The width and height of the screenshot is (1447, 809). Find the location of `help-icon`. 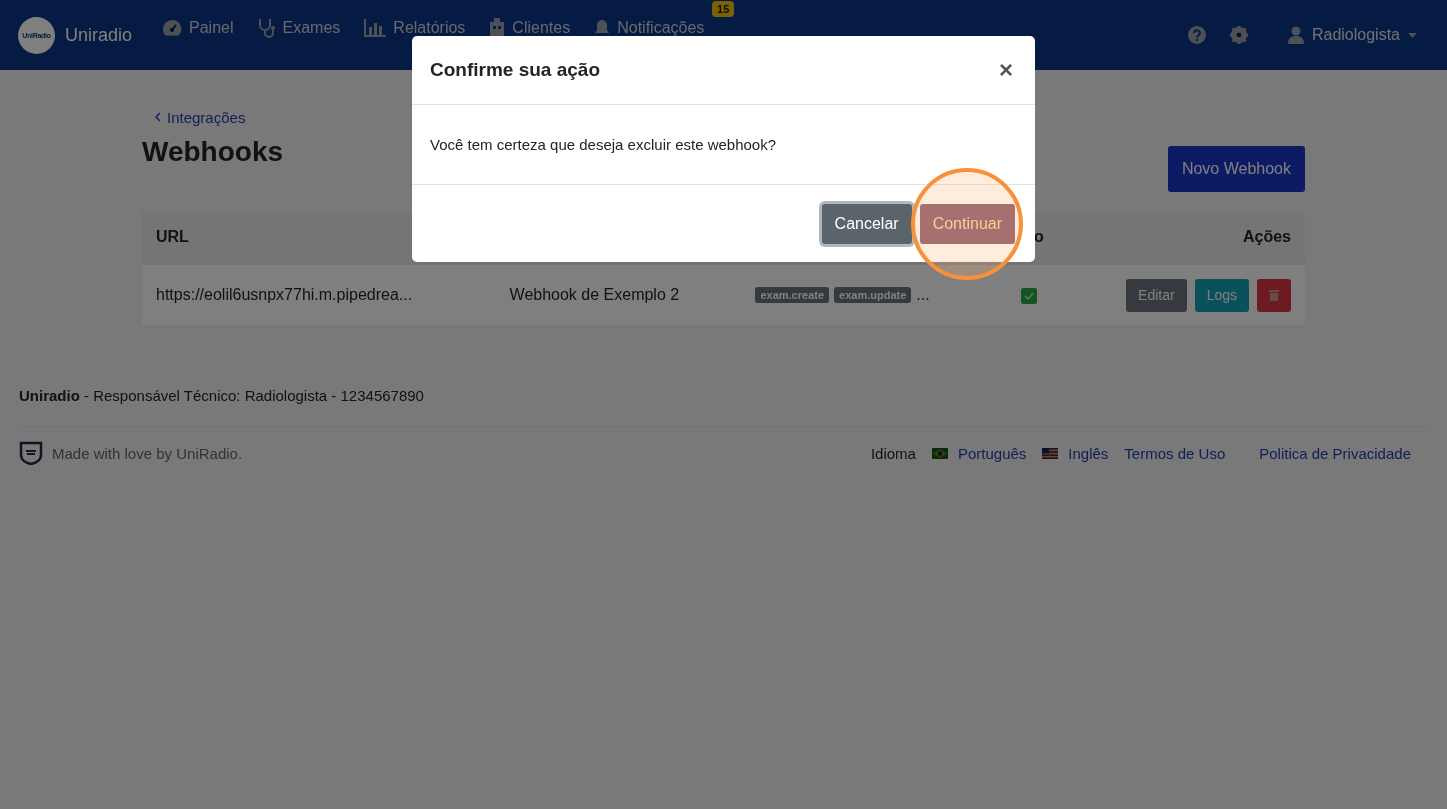

help-icon is located at coordinates (1196, 35).